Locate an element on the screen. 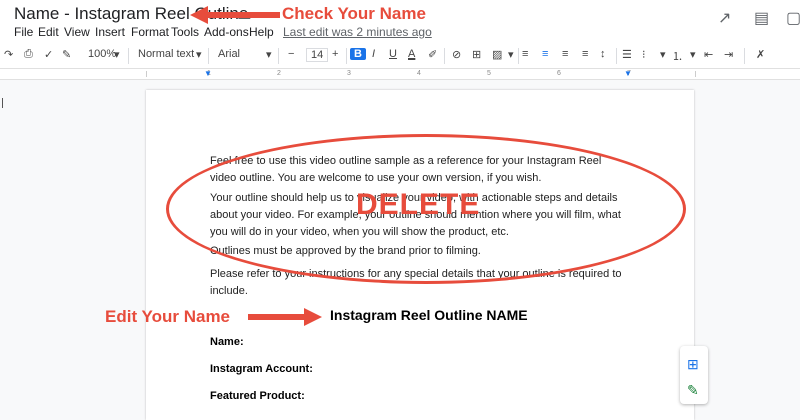 The image size is (800, 420). font-size-increase-button: + is located at coordinates (335, 54).